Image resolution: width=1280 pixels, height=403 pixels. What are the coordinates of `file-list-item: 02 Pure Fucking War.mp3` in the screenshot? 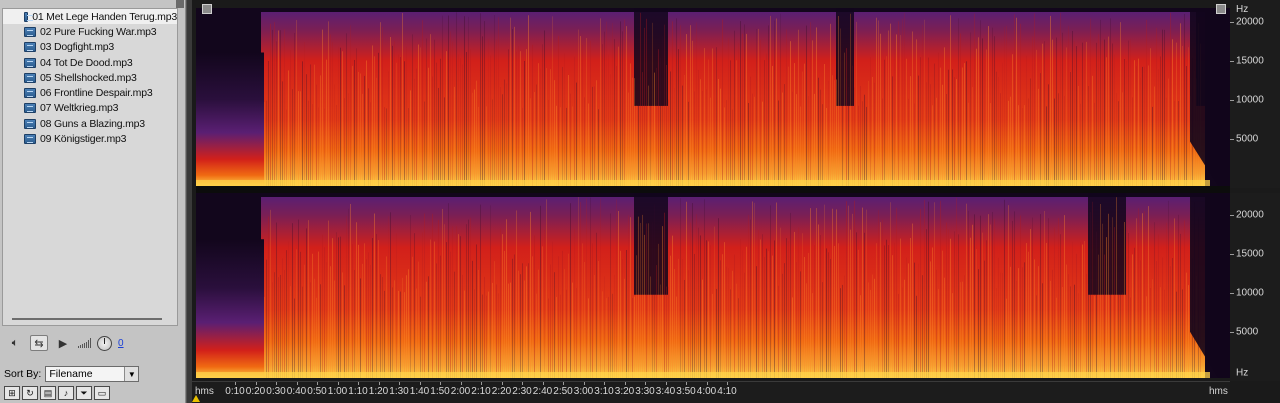 It's located at (90, 31).